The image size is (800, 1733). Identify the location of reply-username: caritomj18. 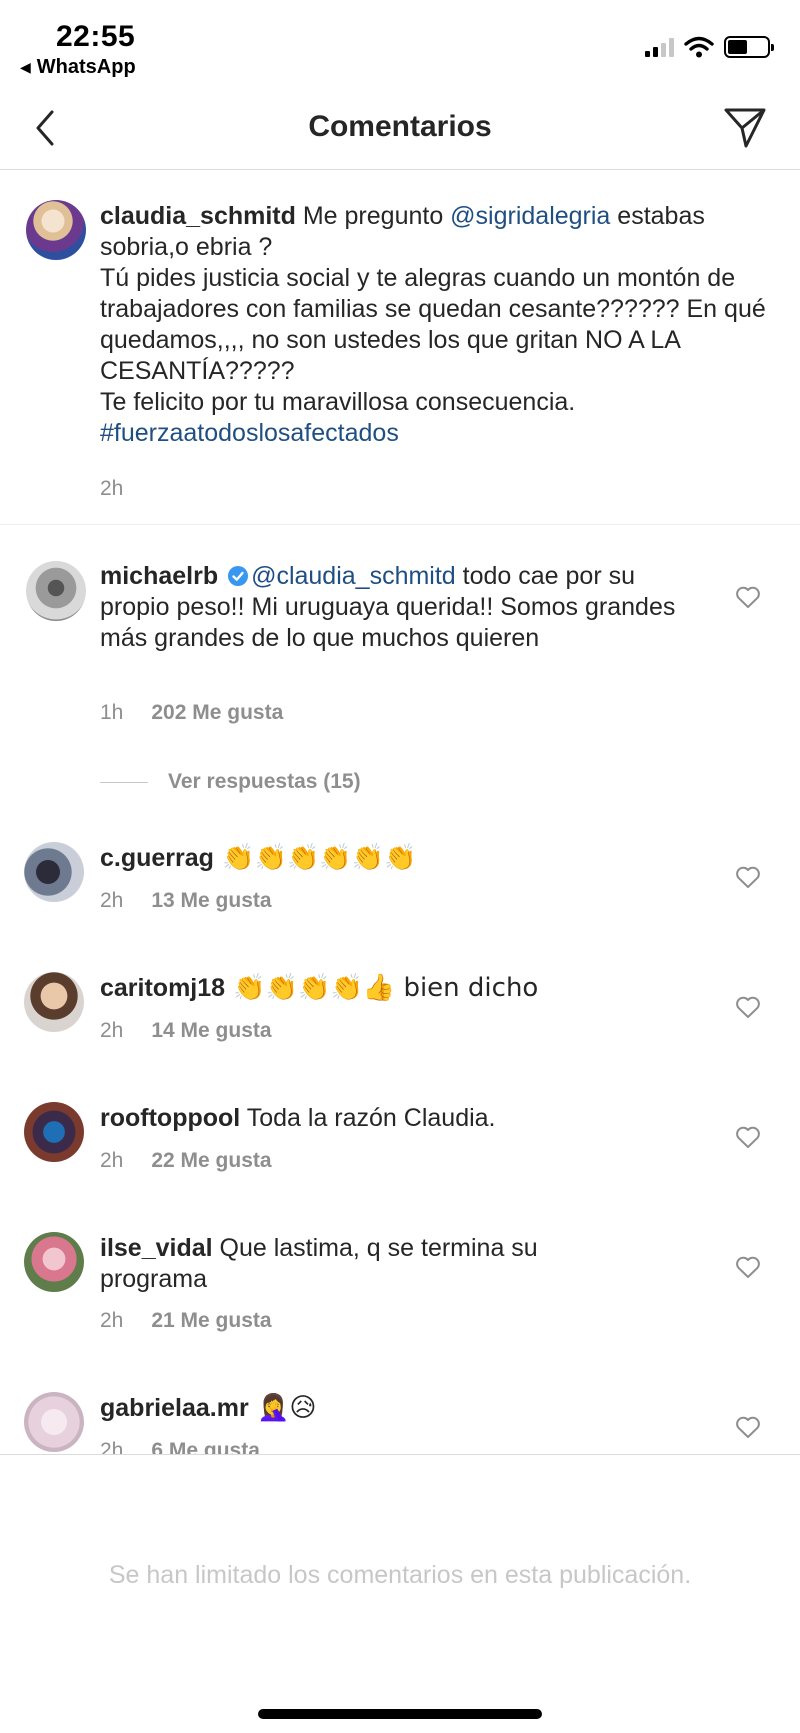
(162, 988).